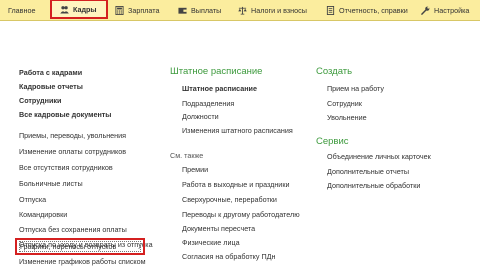 Image resolution: width=480 pixels, height=280 pixels. I want to click on tab-label: Зарплата, so click(144, 10).